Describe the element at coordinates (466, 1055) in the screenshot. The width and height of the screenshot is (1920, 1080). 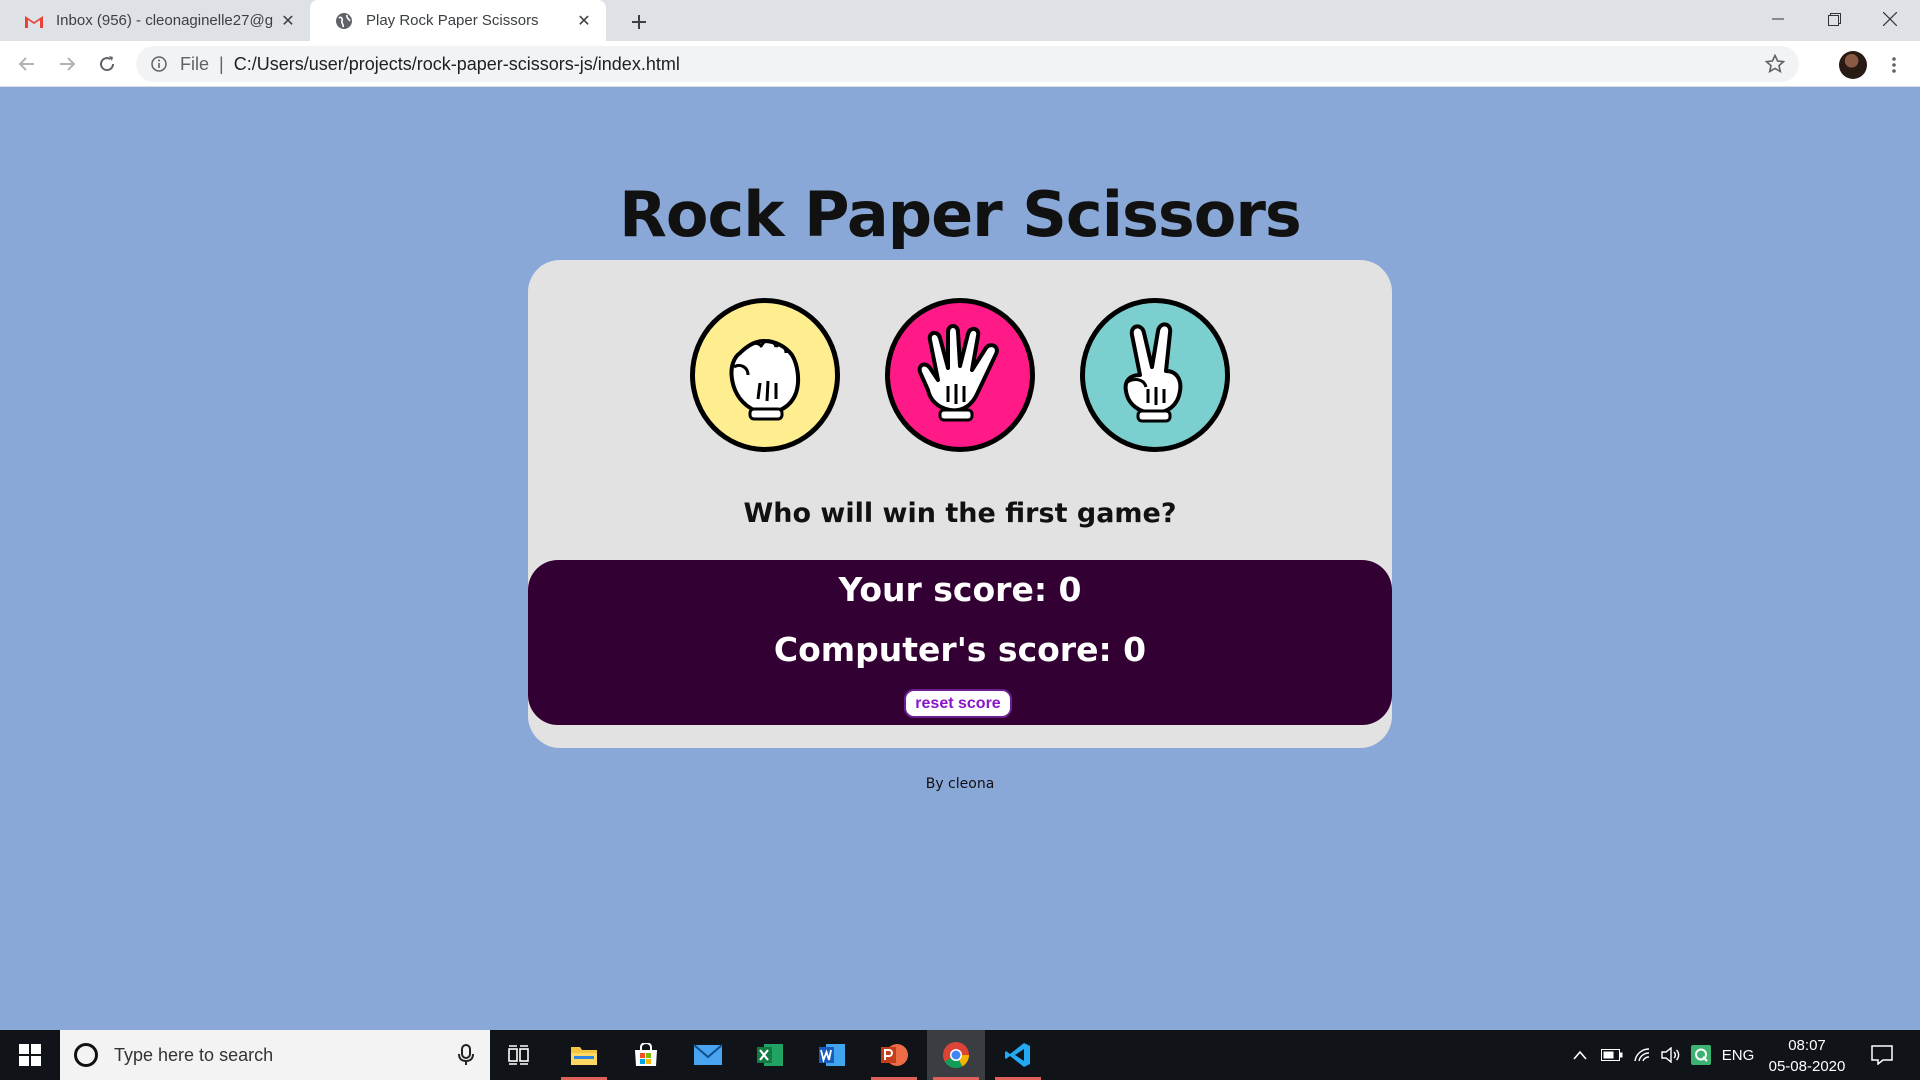
I see `microphone-icon` at that location.